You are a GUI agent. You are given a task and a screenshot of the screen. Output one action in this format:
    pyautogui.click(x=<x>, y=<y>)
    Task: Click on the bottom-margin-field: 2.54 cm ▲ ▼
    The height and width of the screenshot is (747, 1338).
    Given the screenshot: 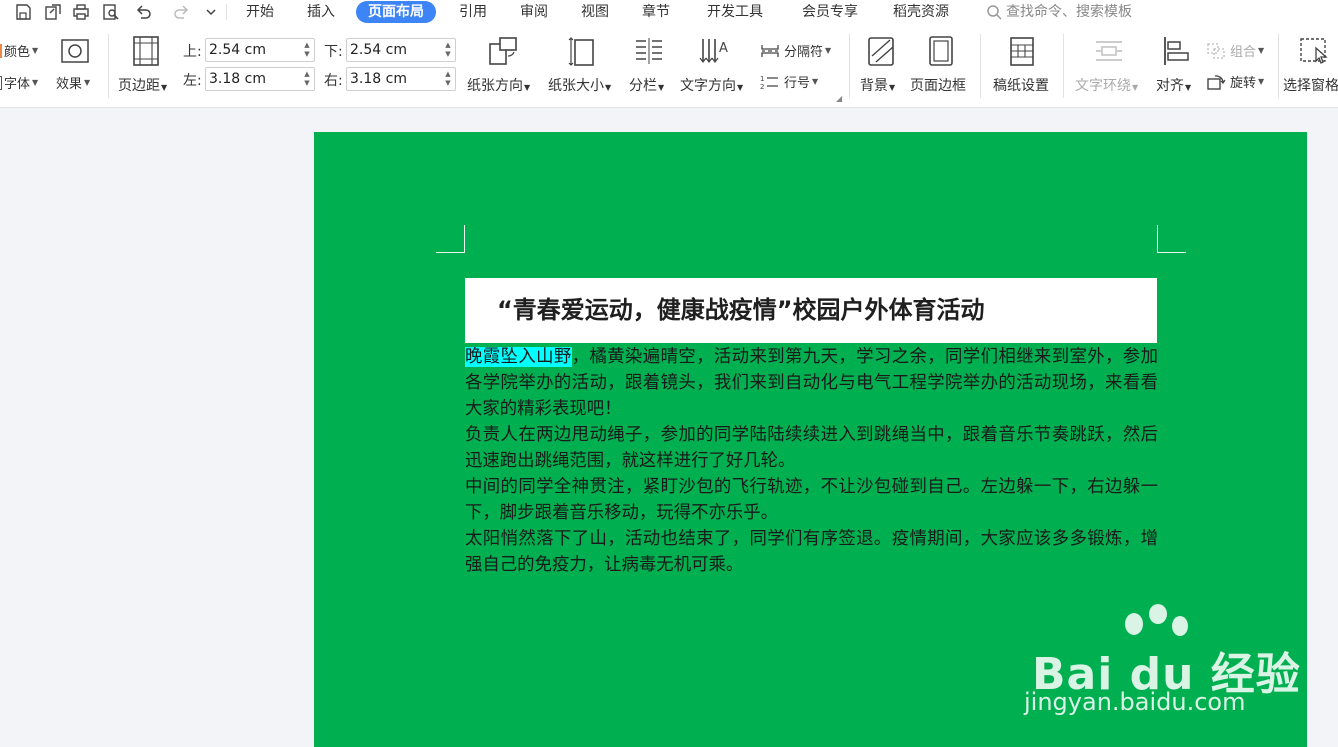 What is the action you would take?
    pyautogui.click(x=401, y=50)
    